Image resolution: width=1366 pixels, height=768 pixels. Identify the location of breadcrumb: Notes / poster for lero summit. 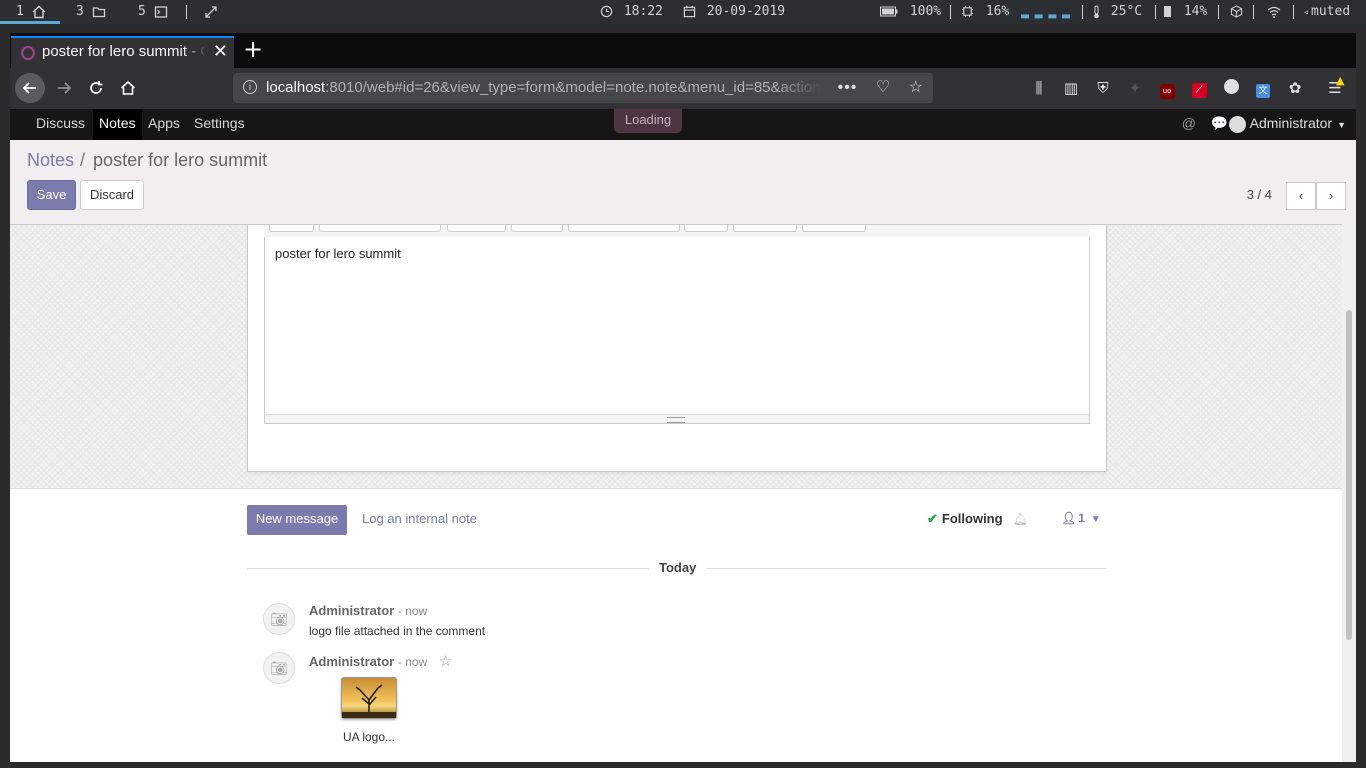
(147, 160).